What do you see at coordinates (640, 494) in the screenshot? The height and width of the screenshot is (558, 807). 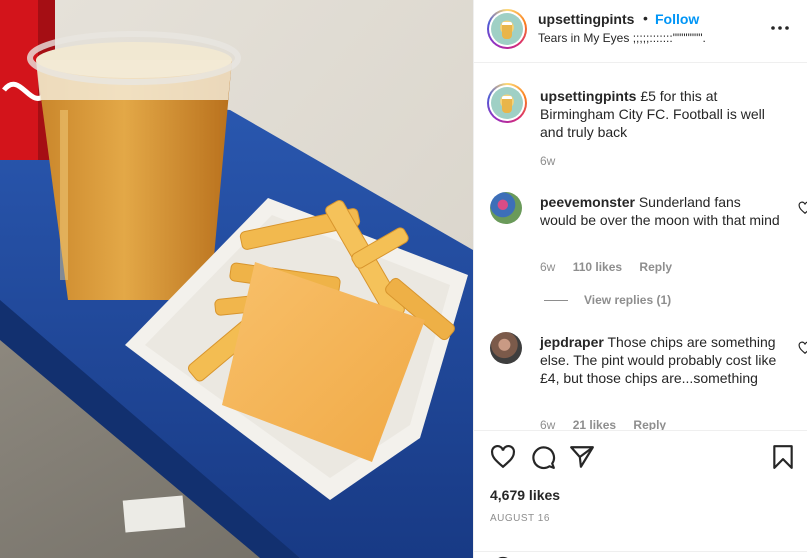 I see `post-actions: 4,679 likes AUGUST 16` at bounding box center [640, 494].